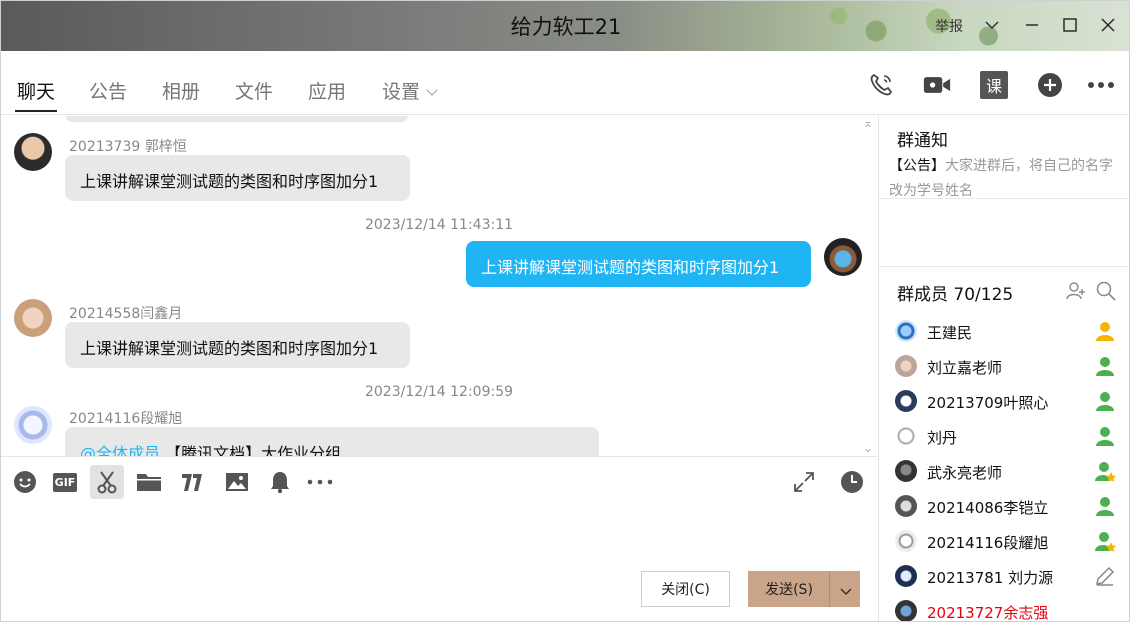 The width and height of the screenshot is (1130, 622). I want to click on member-name: 20213709叶照心, so click(988, 403).